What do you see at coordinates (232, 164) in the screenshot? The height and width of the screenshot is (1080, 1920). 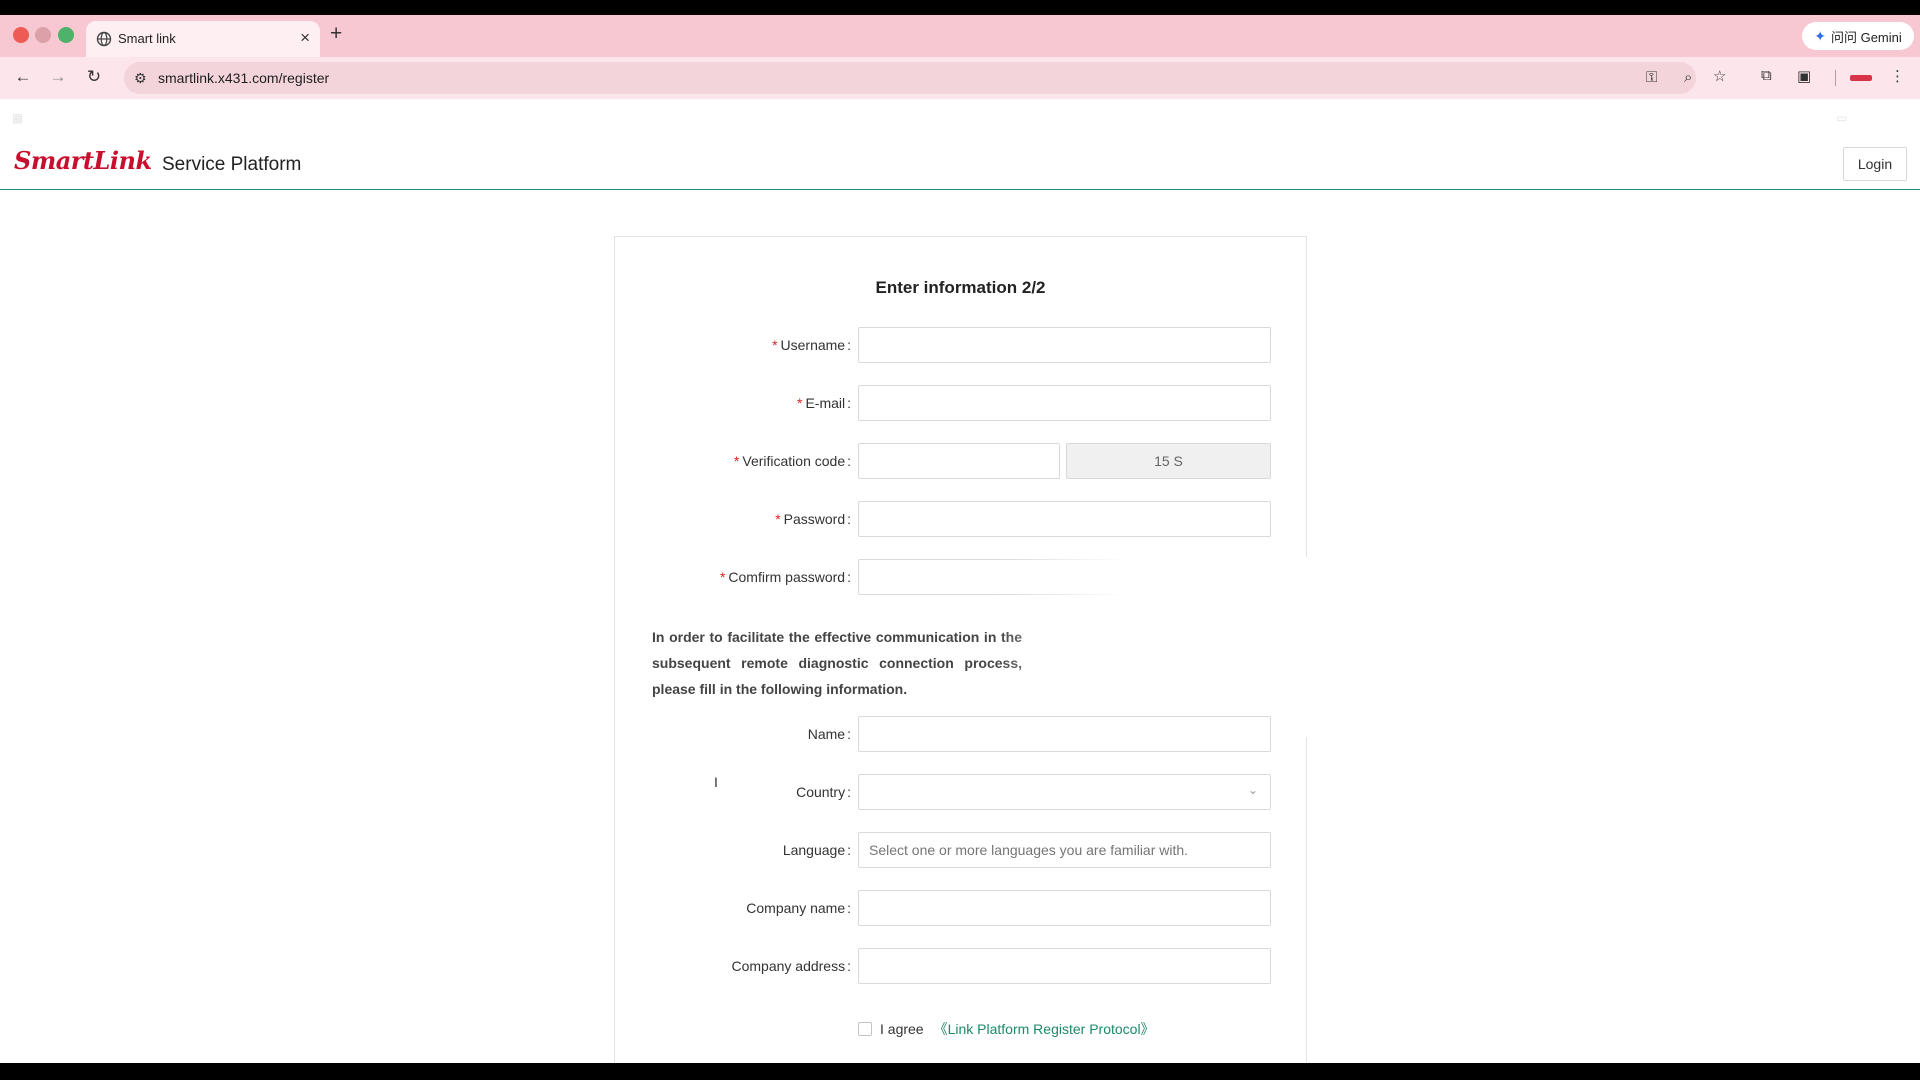 I see `platform-title: Service Platform` at bounding box center [232, 164].